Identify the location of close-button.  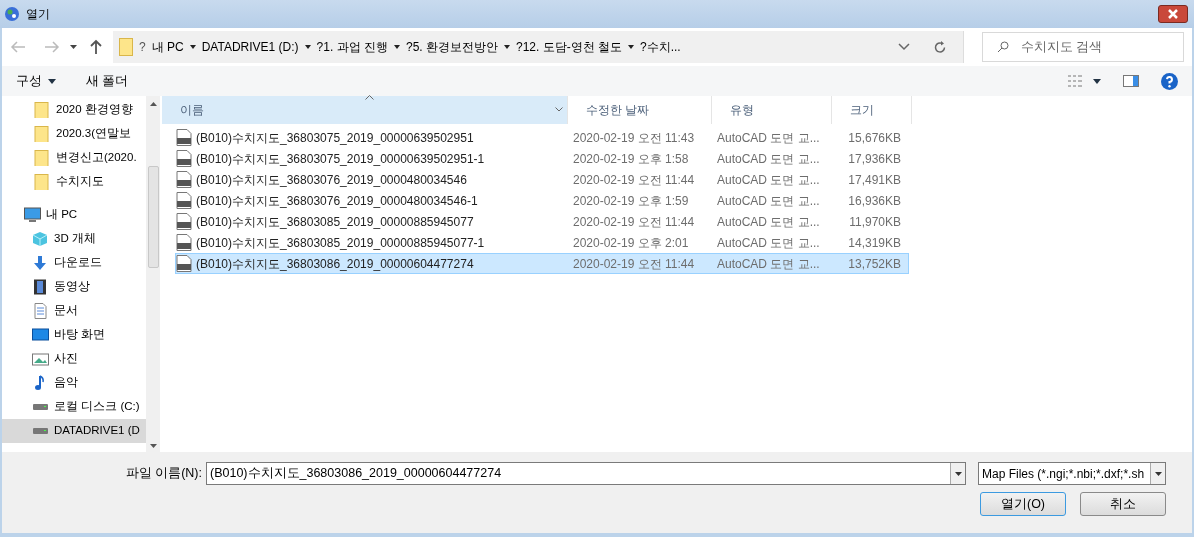
(1173, 14).